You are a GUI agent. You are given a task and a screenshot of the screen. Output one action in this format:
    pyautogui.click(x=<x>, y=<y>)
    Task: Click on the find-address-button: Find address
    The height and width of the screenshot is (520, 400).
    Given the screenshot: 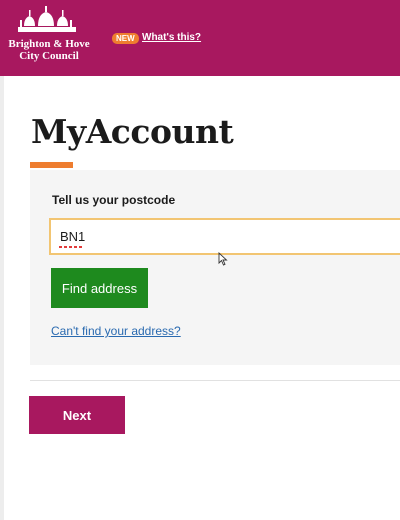 What is the action you would take?
    pyautogui.click(x=99, y=288)
    